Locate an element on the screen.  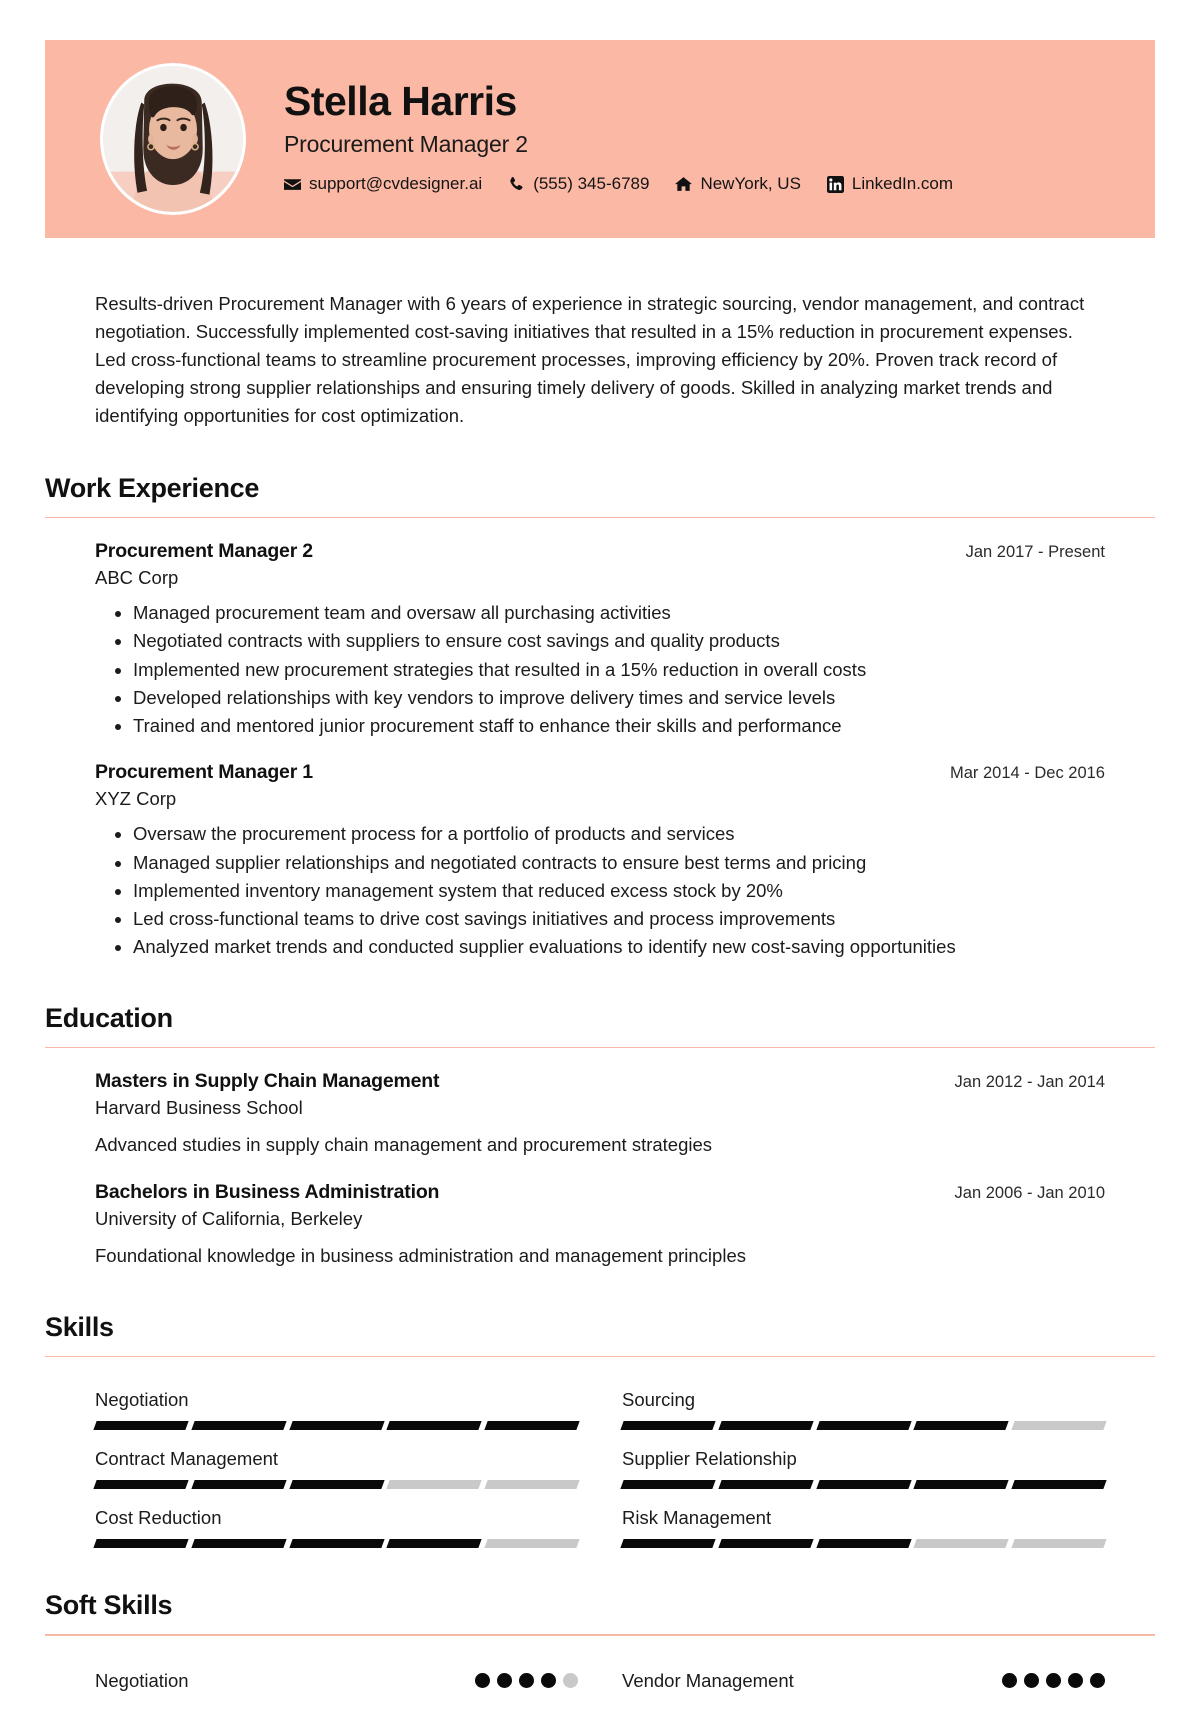
page-title: Stella Harris is located at coordinates (400, 100).